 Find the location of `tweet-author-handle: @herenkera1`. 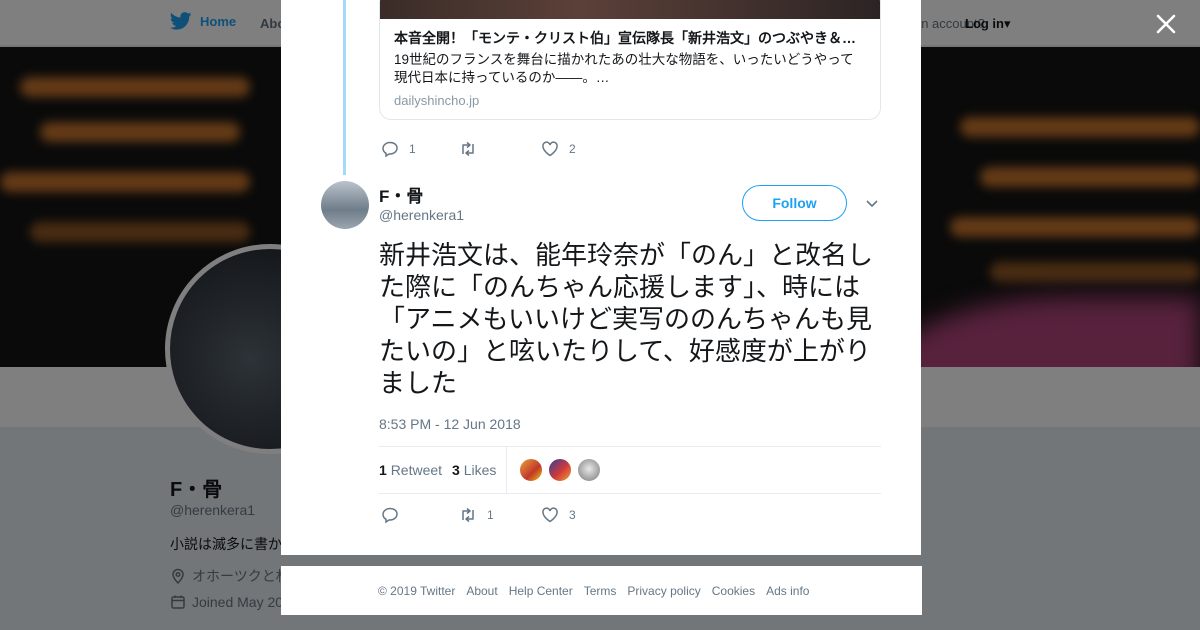

tweet-author-handle: @herenkera1 is located at coordinates (421, 215).